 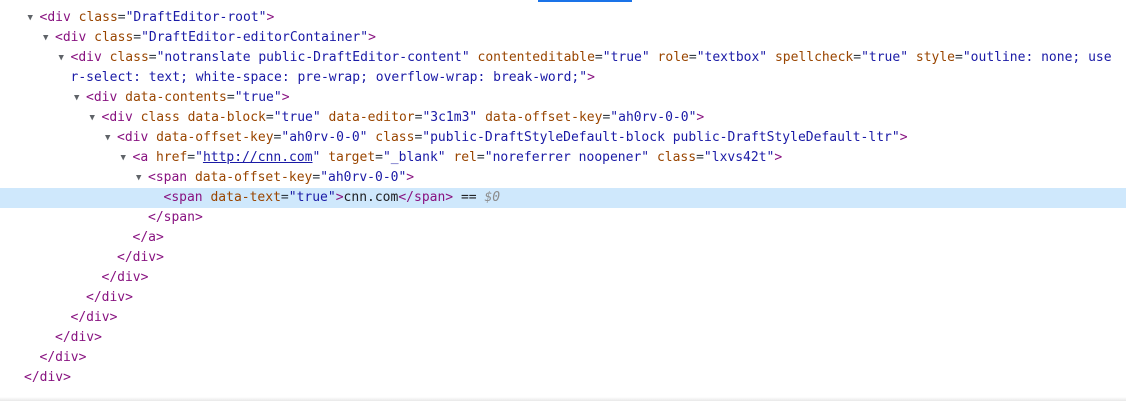 I want to click on active-tab-indicator, so click(x=585, y=1).